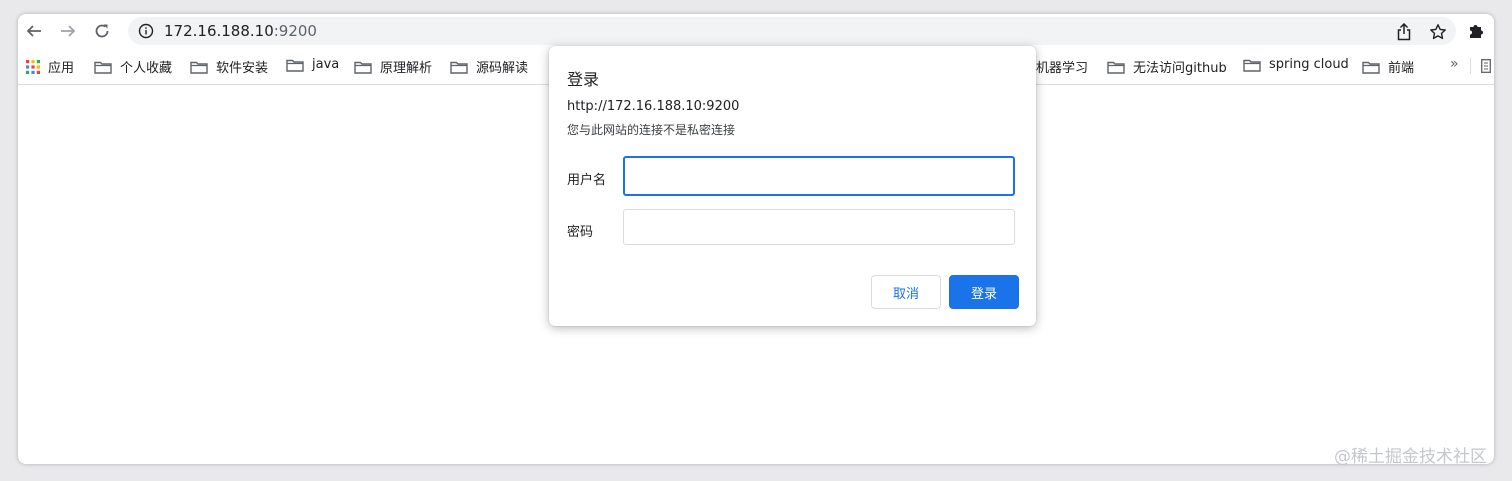  What do you see at coordinates (406, 68) in the screenshot?
I see `bookmark-label: 原理解析` at bounding box center [406, 68].